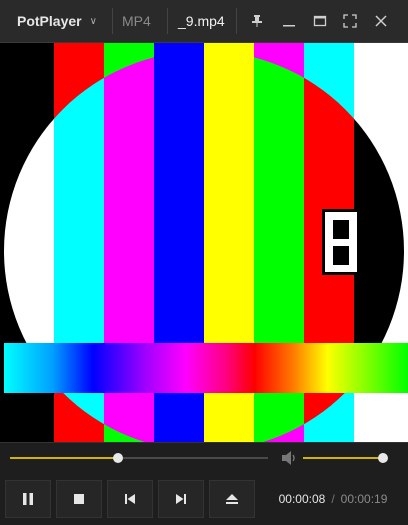  I want to click on volume-handle, so click(383, 458).